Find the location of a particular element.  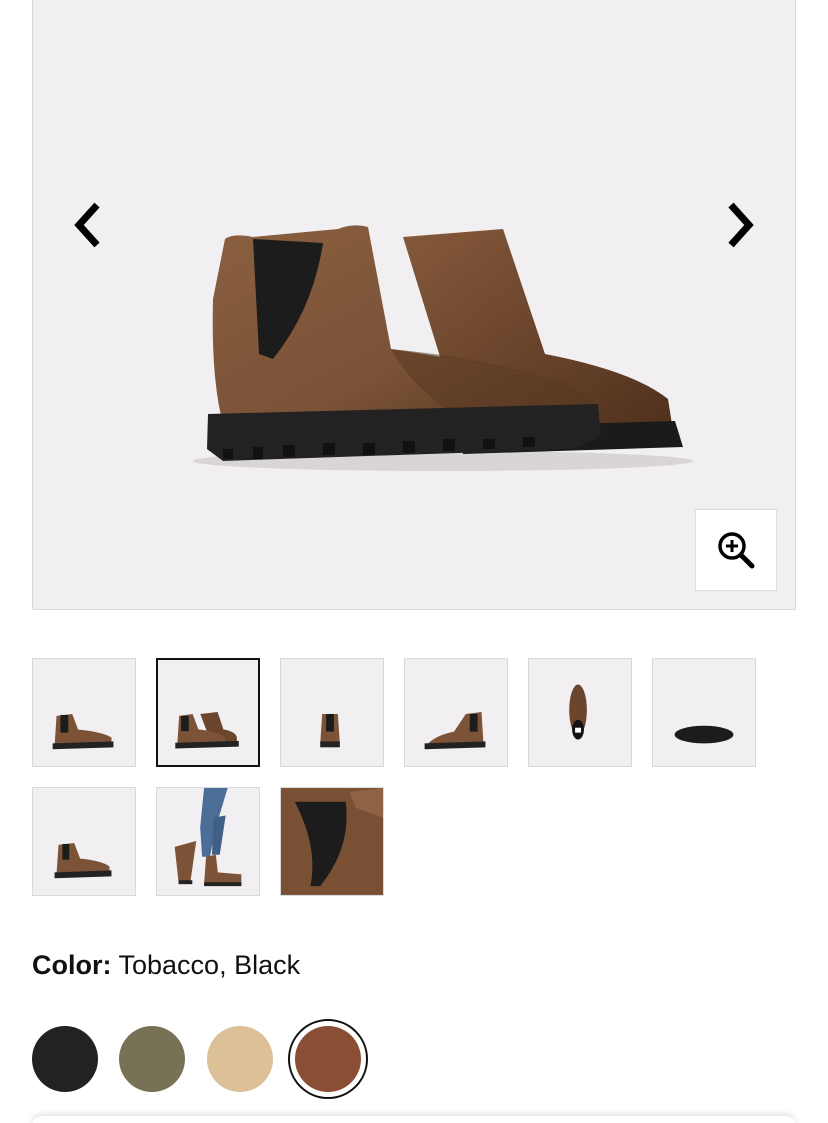

color-swatch-black is located at coordinates (65, 1059).